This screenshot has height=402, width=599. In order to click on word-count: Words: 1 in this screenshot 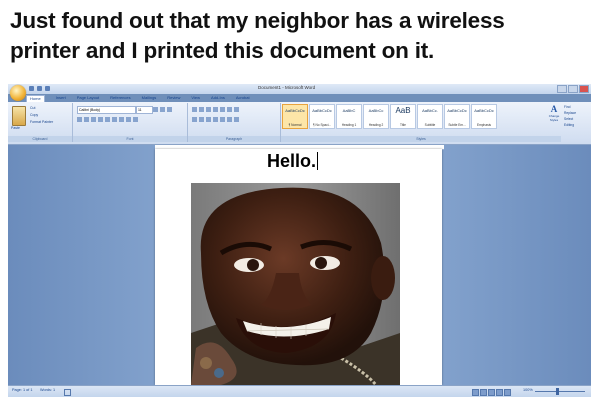, I will do `click(47, 390)`.